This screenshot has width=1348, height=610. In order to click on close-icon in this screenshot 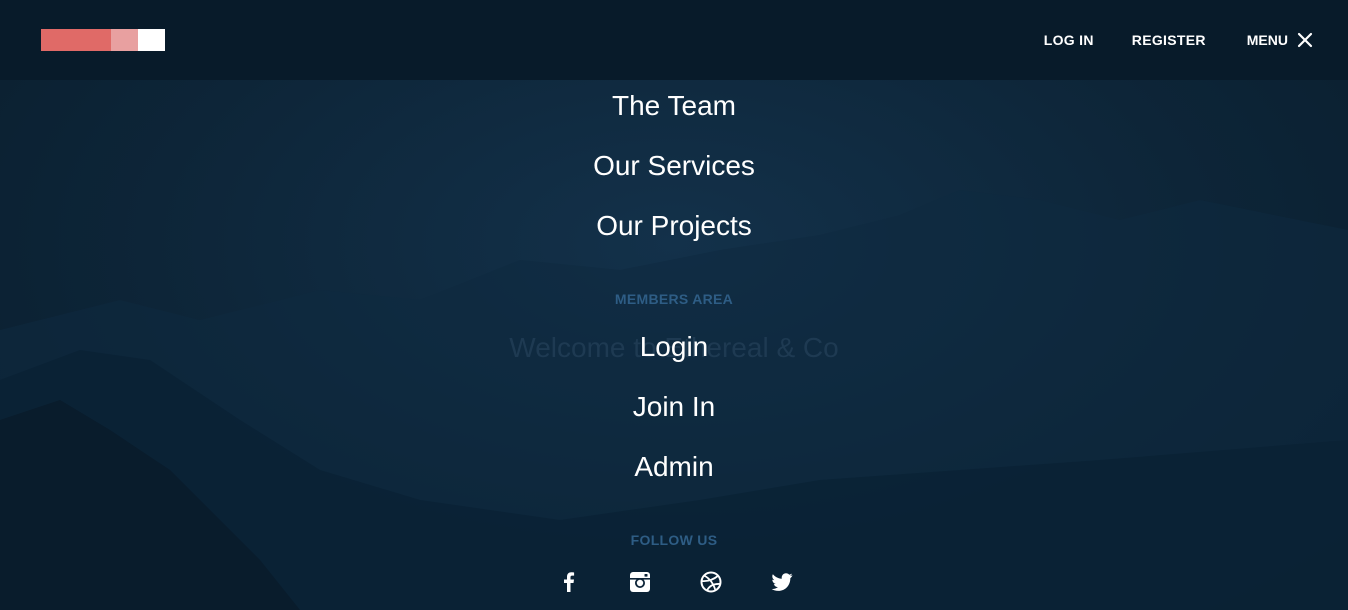, I will do `click(1305, 40)`.